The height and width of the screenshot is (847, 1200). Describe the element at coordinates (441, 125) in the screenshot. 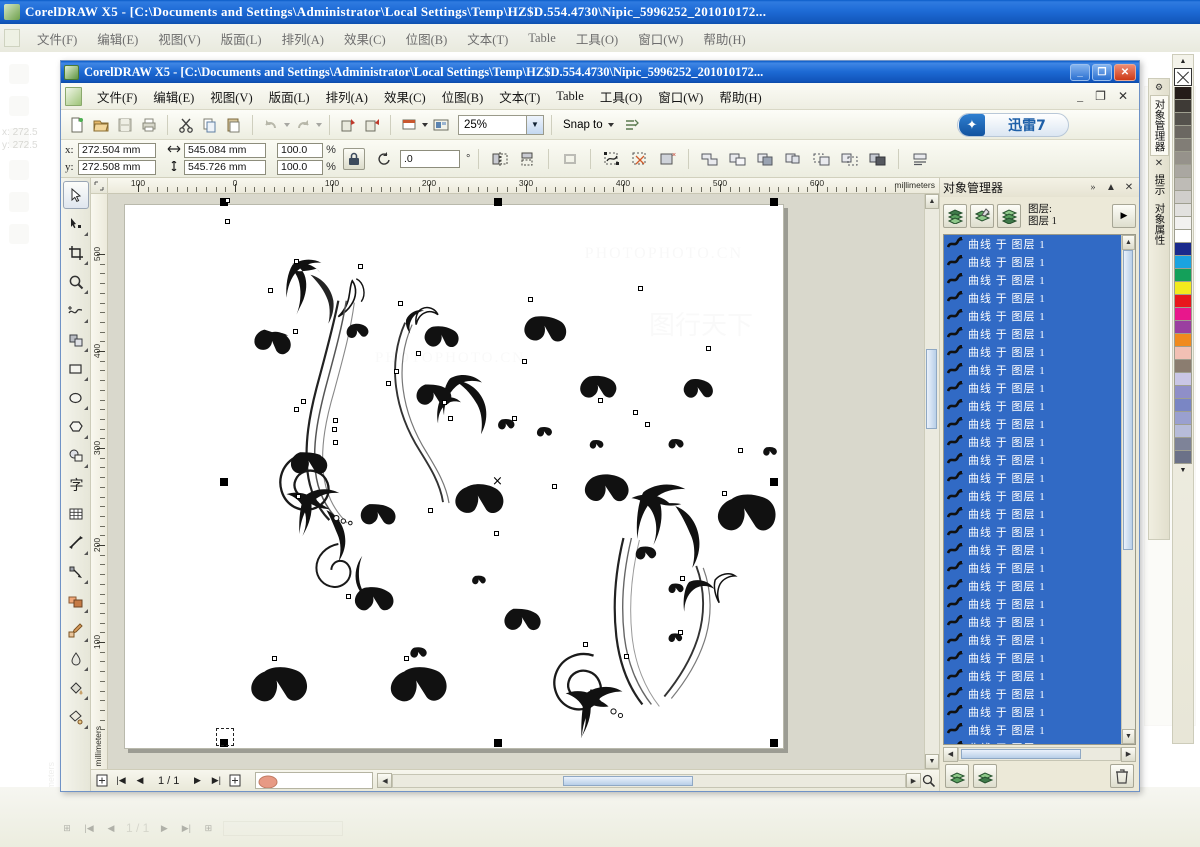

I see `corel-connect-icon` at that location.